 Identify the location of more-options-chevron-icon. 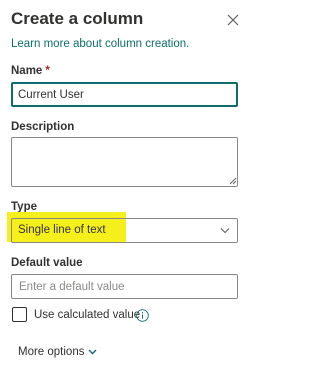
(92, 352).